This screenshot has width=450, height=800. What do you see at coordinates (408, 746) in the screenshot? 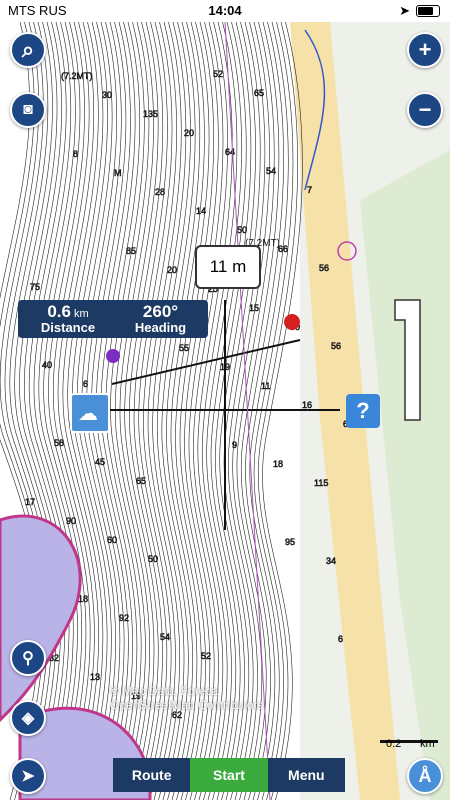
I see `scale-bar: 0.2 km` at bounding box center [408, 746].